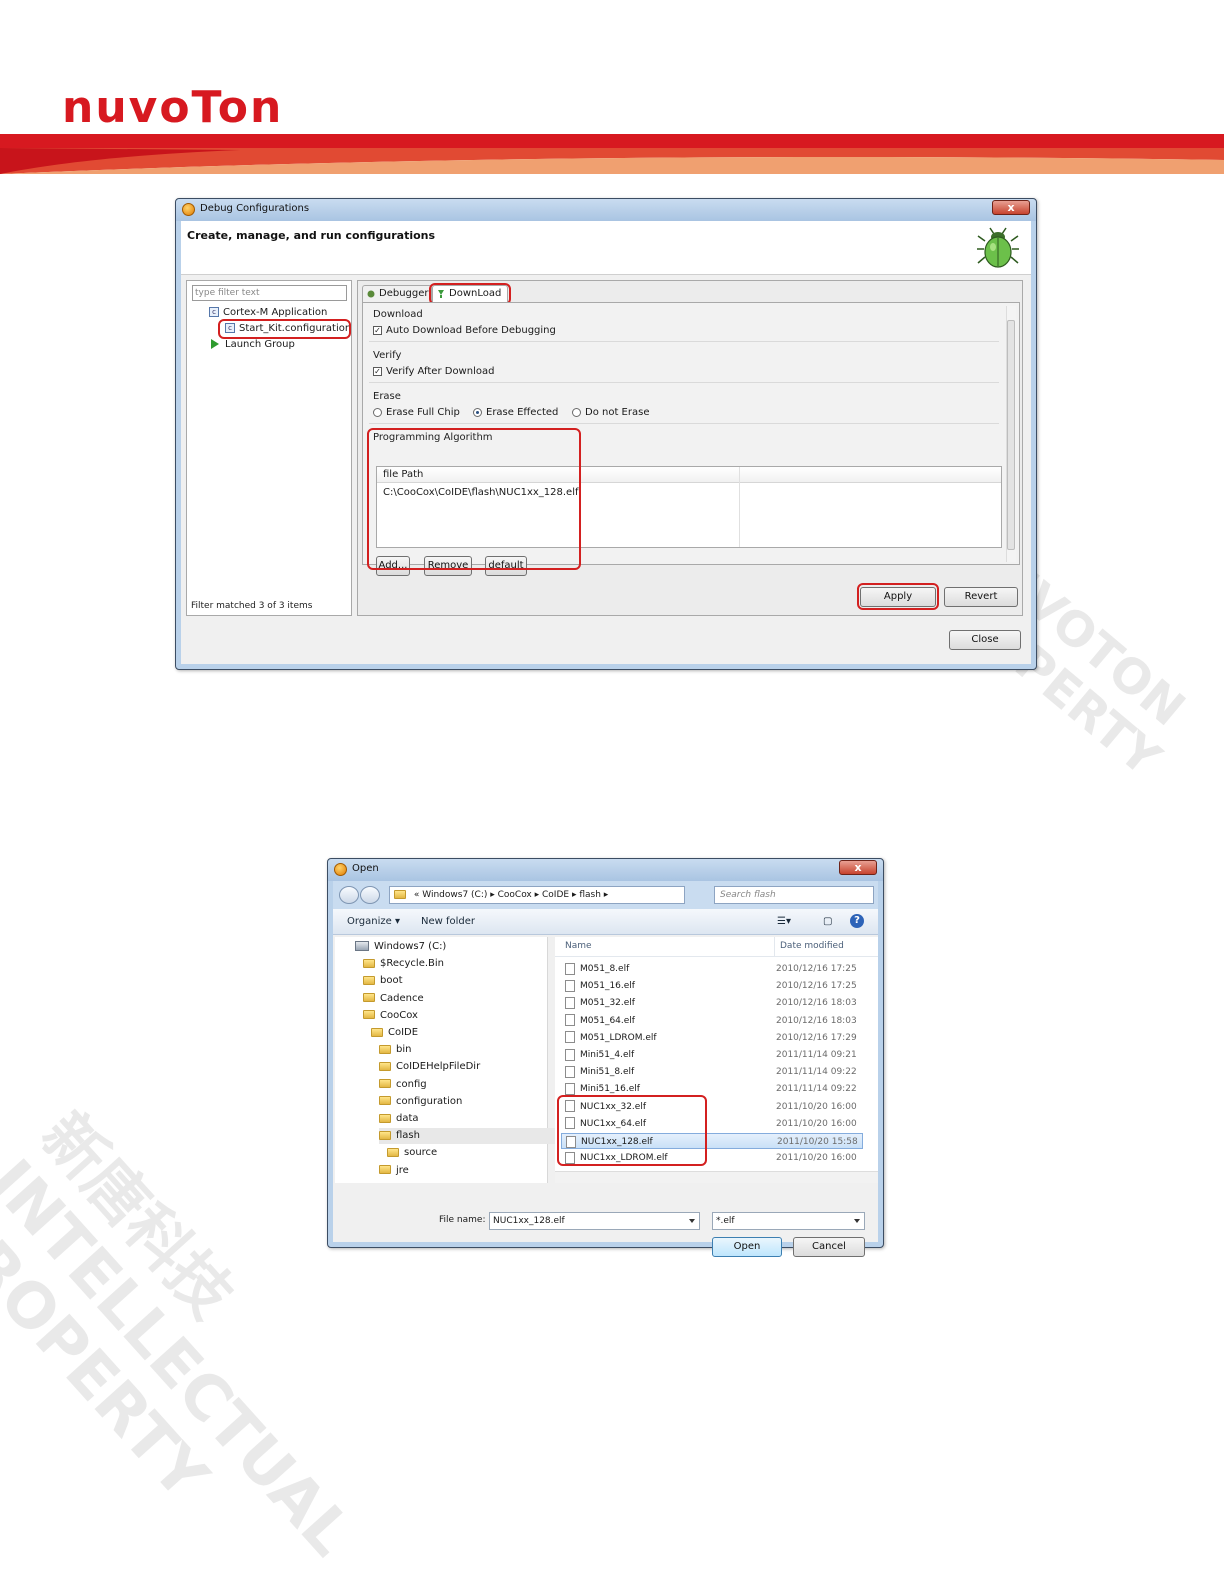 This screenshot has height=1584, width=1224. What do you see at coordinates (420, 1102) in the screenshot?
I see `nav-item: configuration` at bounding box center [420, 1102].